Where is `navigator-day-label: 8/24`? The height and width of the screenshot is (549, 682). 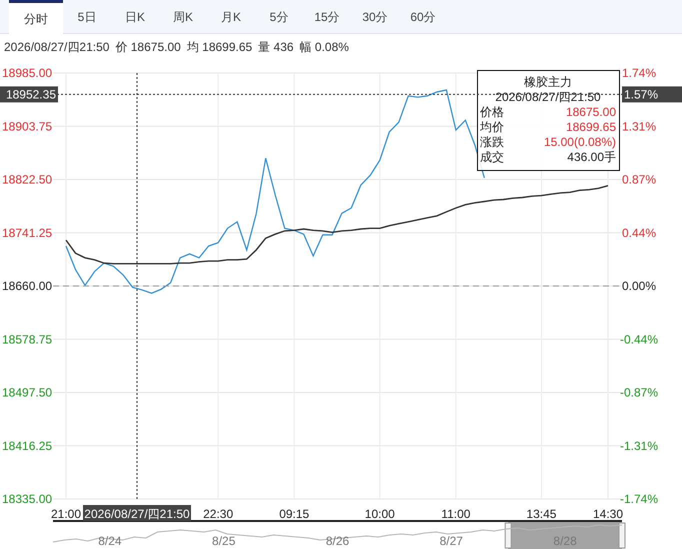
navigator-day-label: 8/24 is located at coordinates (110, 541).